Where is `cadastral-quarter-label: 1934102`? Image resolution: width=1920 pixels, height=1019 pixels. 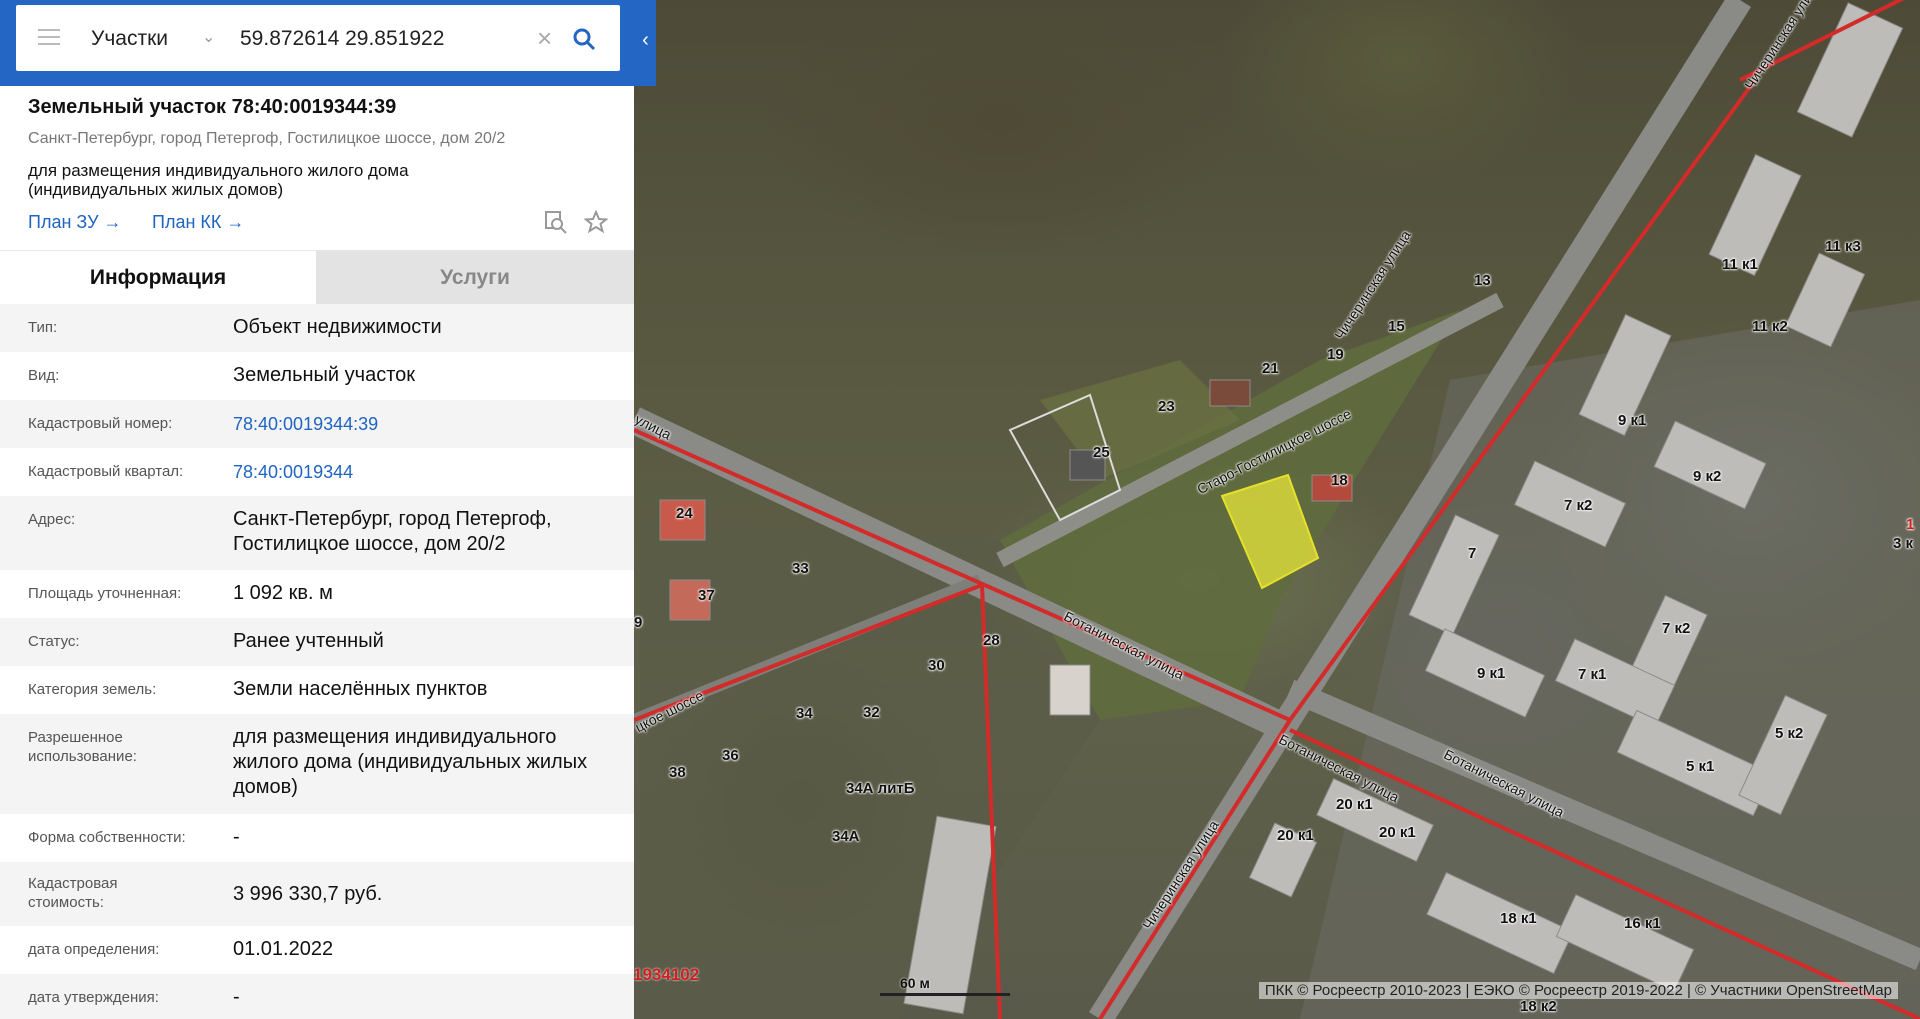 cadastral-quarter-label: 1934102 is located at coordinates (666, 974).